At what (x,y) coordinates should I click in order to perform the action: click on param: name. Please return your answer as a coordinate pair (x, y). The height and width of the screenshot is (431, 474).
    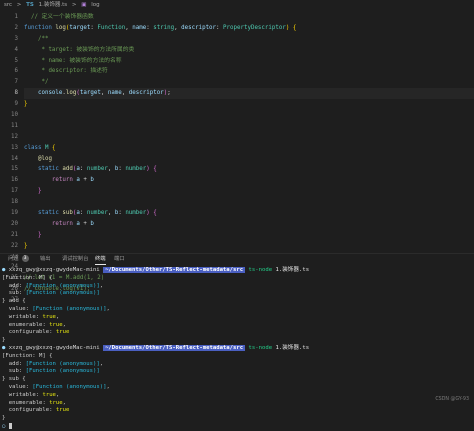
    Looking at the image, I should click on (139, 27).